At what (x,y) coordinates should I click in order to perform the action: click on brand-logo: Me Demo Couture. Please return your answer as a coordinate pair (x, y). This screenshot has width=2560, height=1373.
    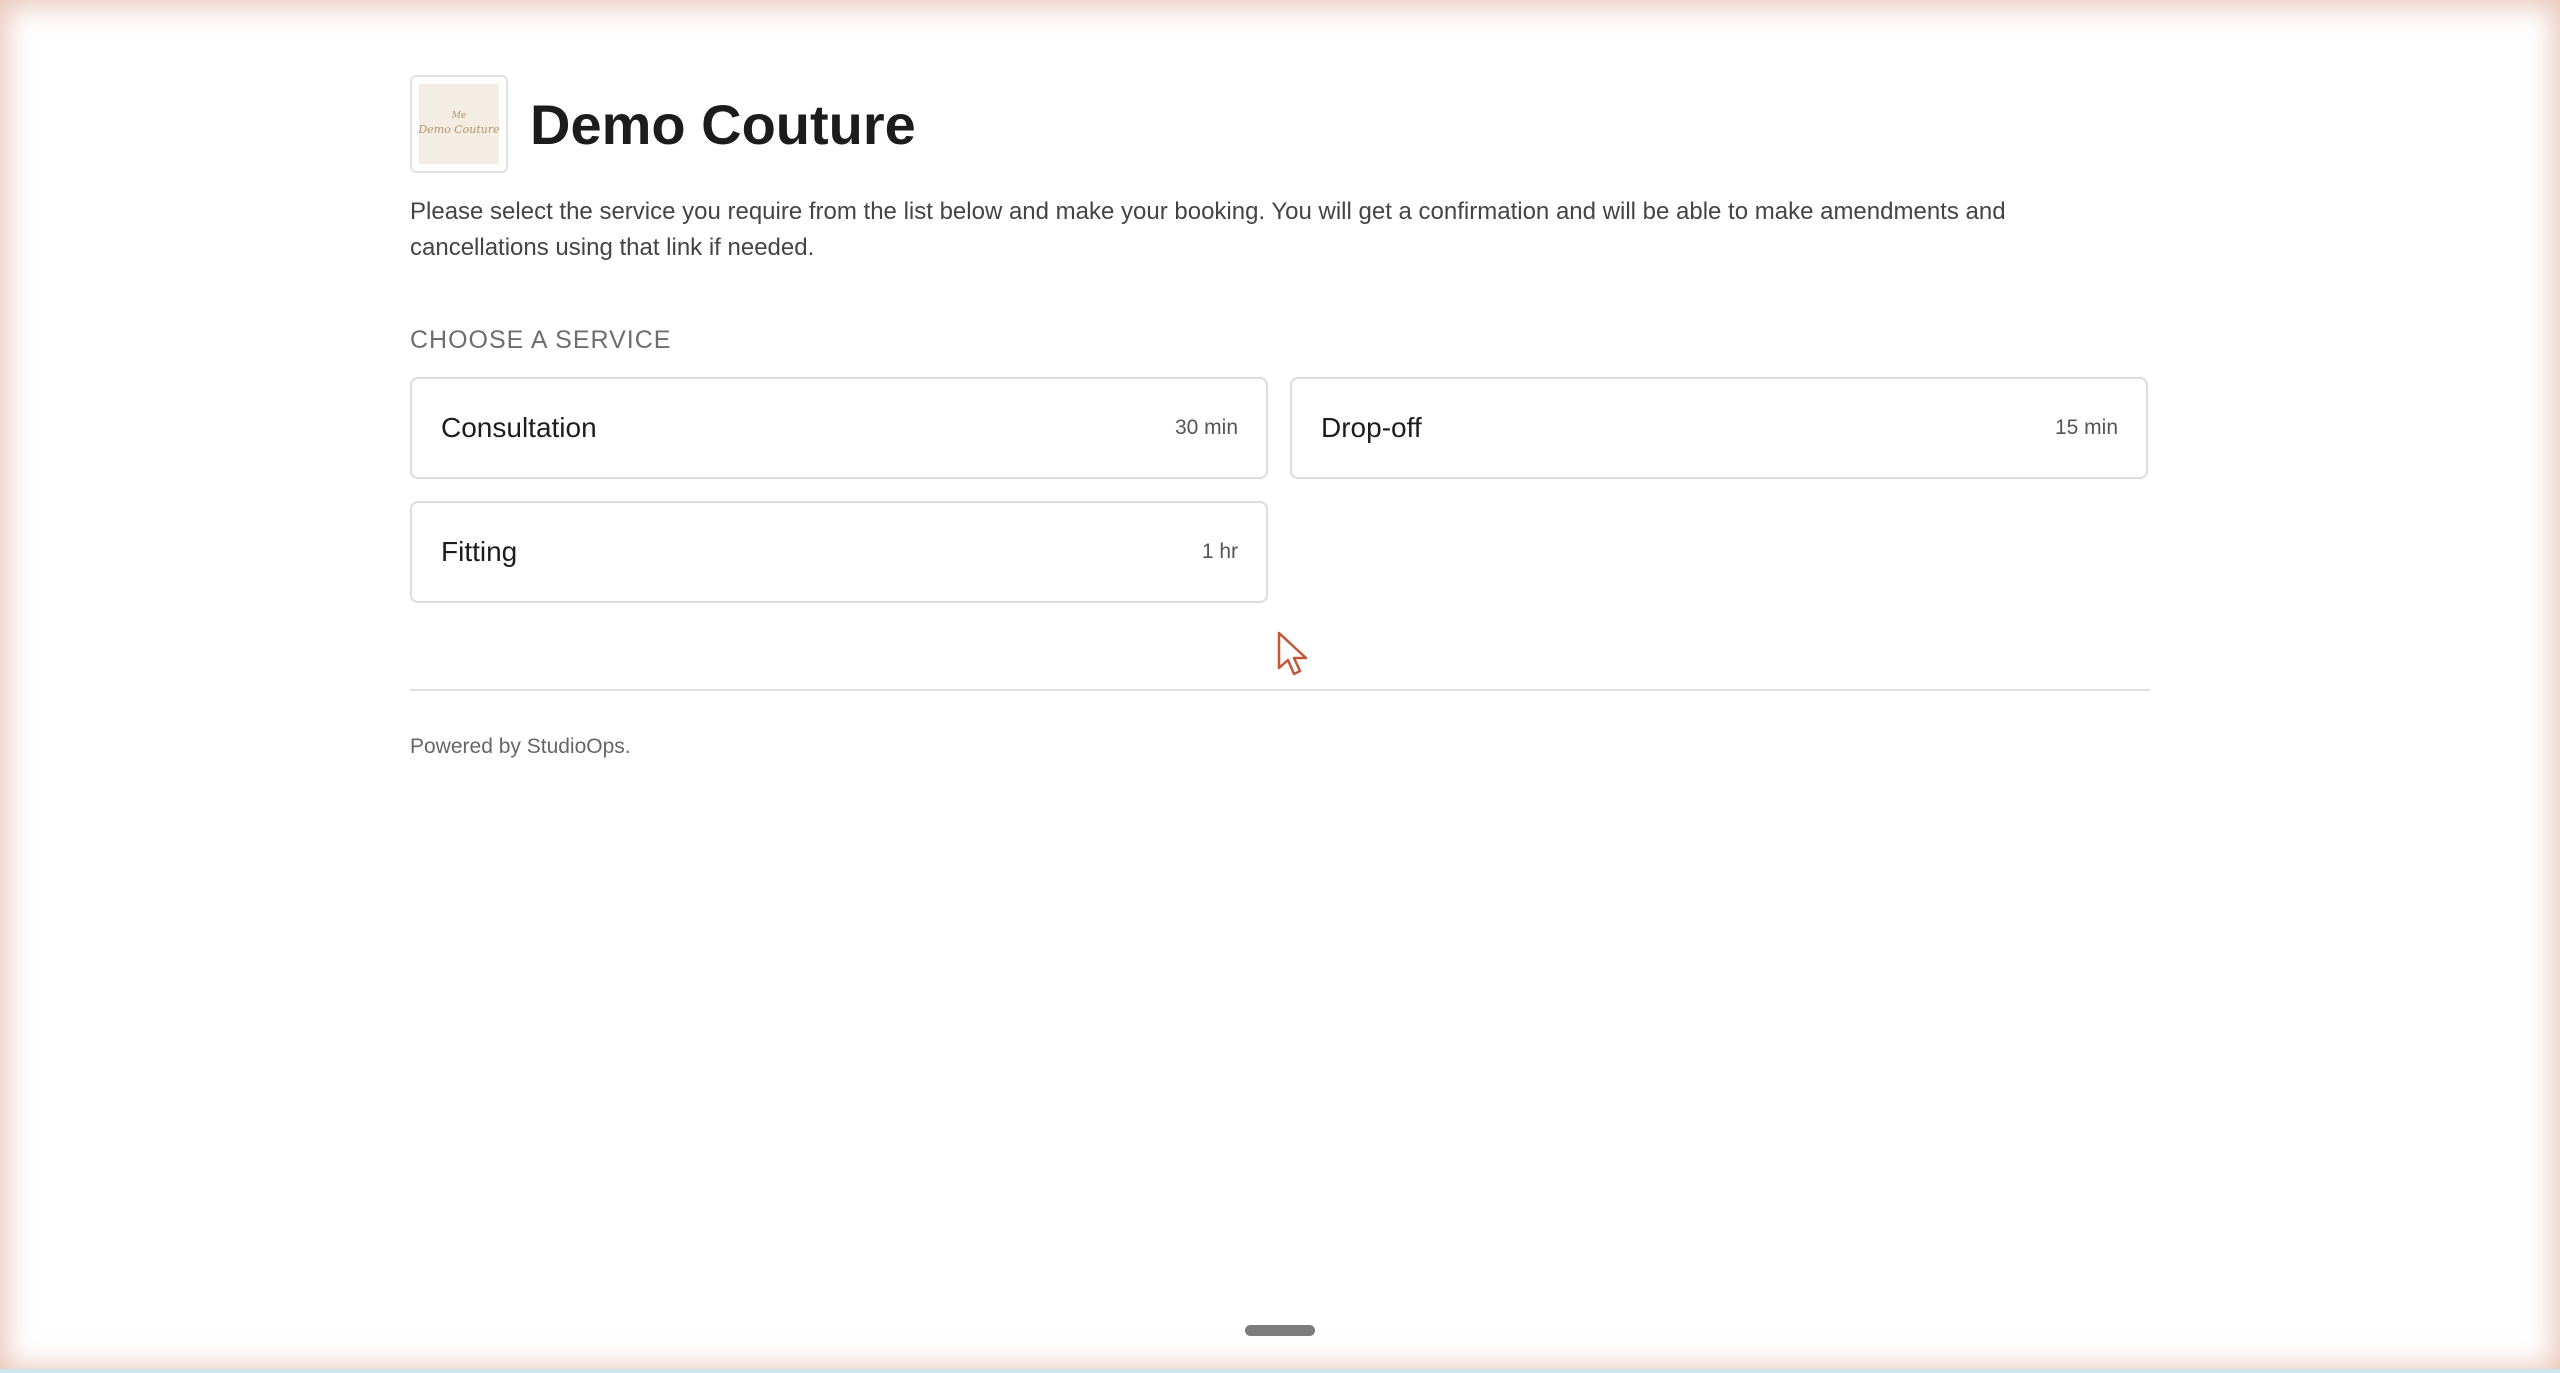
    Looking at the image, I should click on (459, 124).